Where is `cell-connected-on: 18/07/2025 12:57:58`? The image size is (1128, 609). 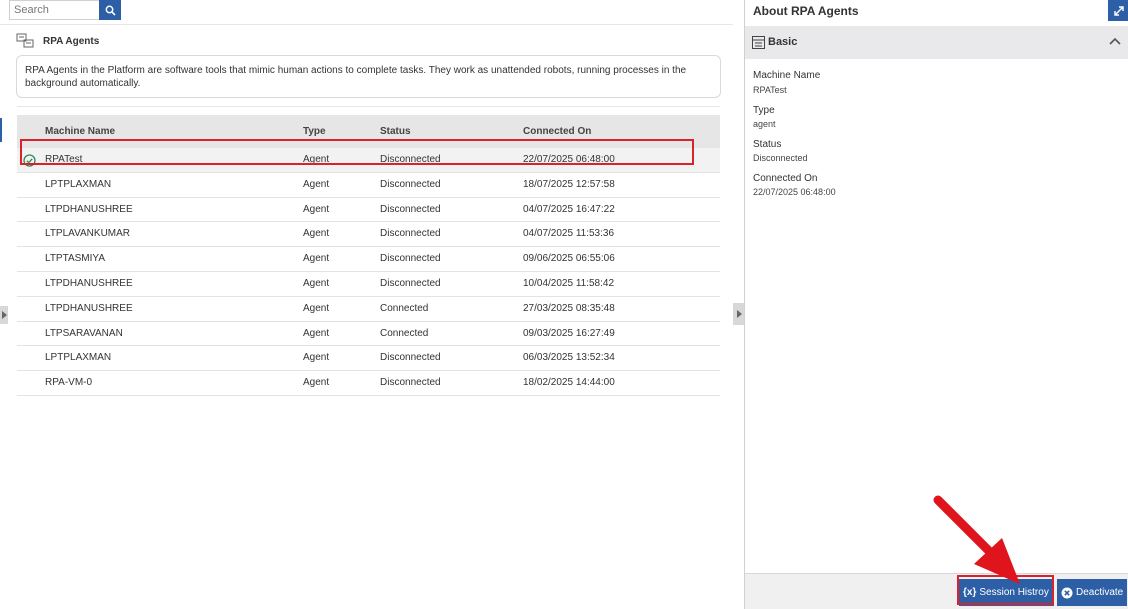 cell-connected-on: 18/07/2025 12:57:58 is located at coordinates (569, 184).